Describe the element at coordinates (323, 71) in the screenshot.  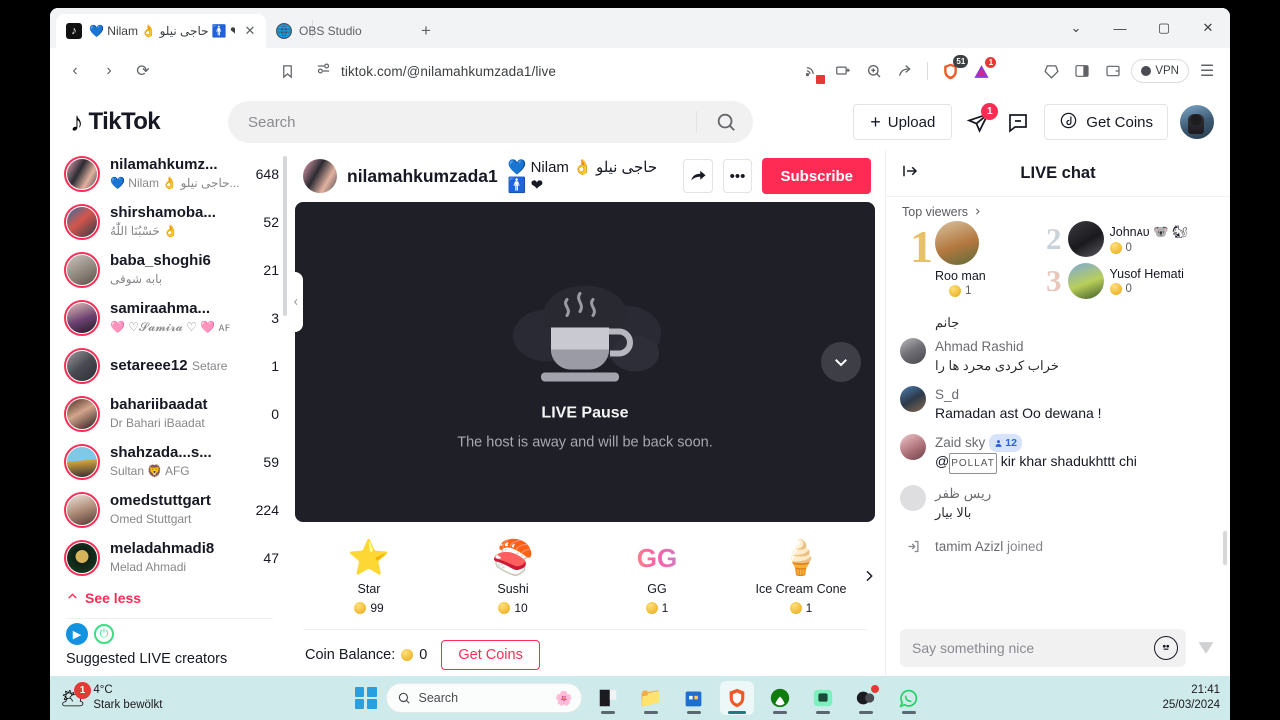
I see `site-settings-icon` at that location.